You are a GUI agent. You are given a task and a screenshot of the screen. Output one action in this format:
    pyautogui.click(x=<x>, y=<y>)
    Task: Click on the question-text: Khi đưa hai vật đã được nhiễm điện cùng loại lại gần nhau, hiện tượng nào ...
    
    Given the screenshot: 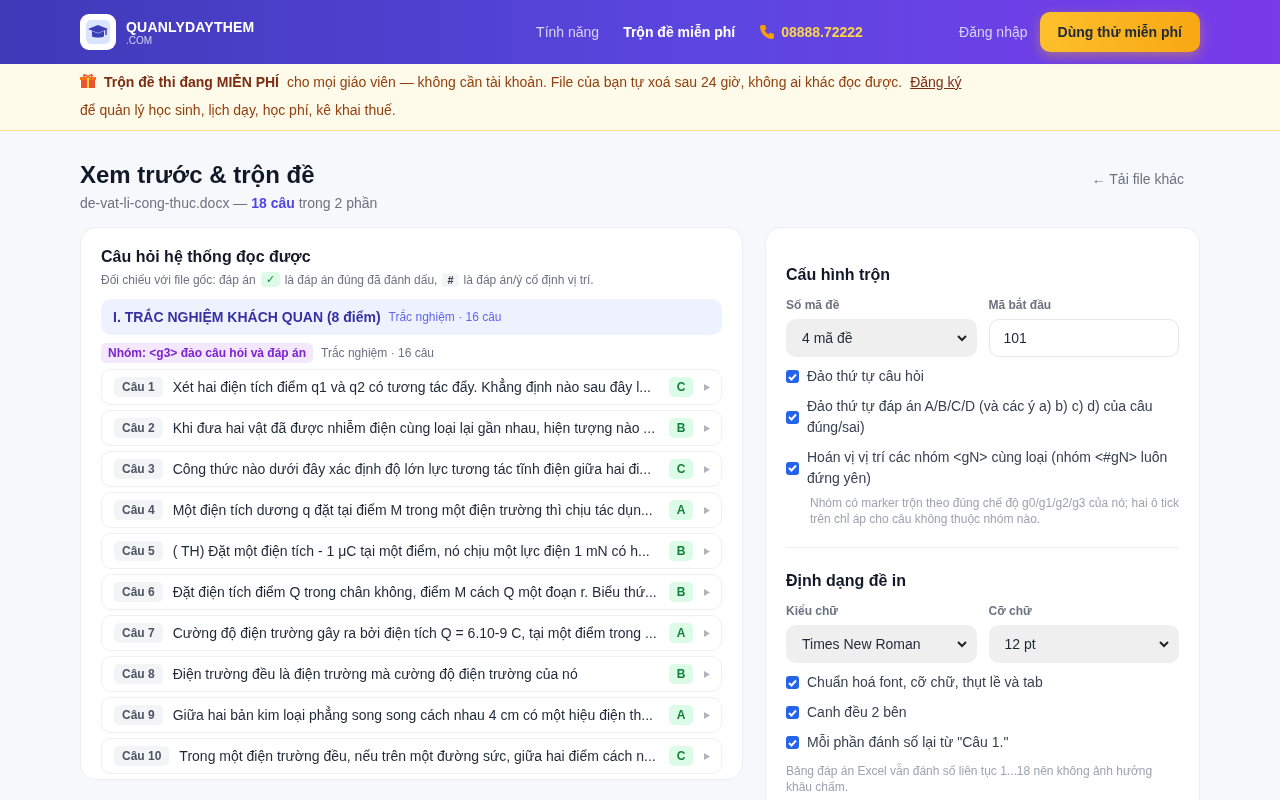 What is the action you would take?
    pyautogui.click(x=414, y=428)
    